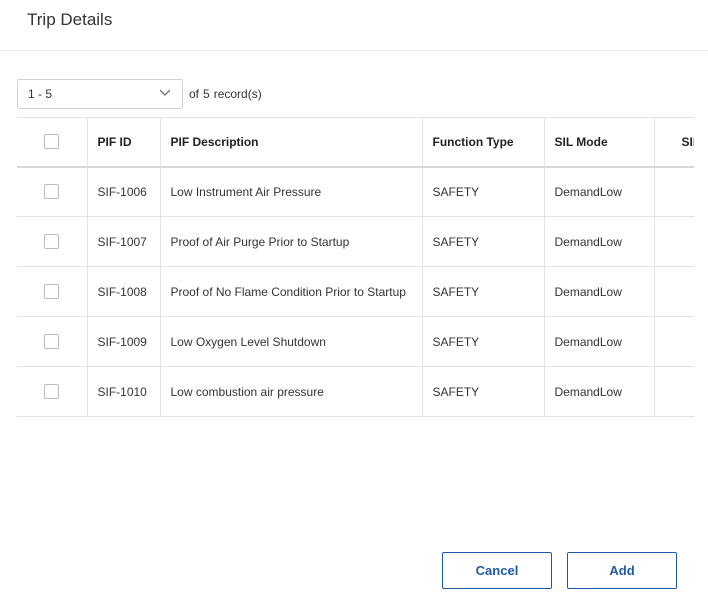 The image size is (708, 606). What do you see at coordinates (497, 570) in the screenshot?
I see `cancel-button: Cancel` at bounding box center [497, 570].